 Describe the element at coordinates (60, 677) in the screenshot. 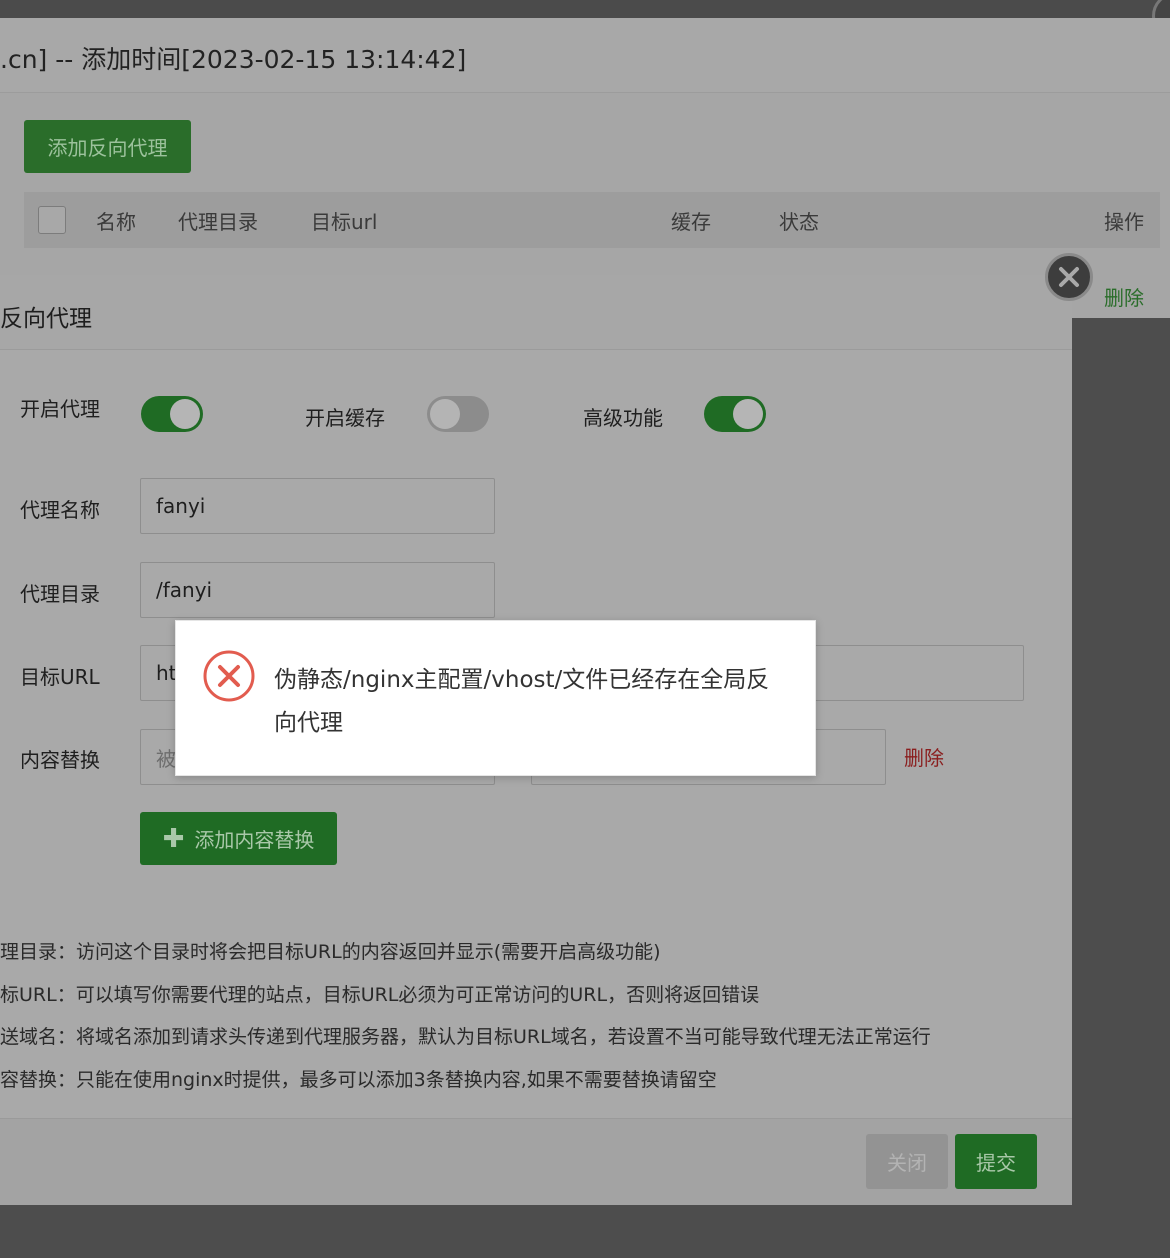

I see `target-url-label: 目标URL` at that location.